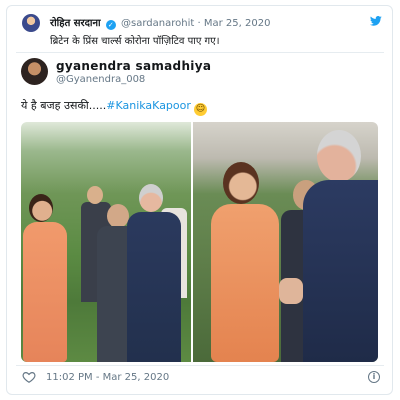 This screenshot has width=400, height=400. What do you see at coordinates (291, 291) in the screenshot?
I see `hand-with-glass` at bounding box center [291, 291].